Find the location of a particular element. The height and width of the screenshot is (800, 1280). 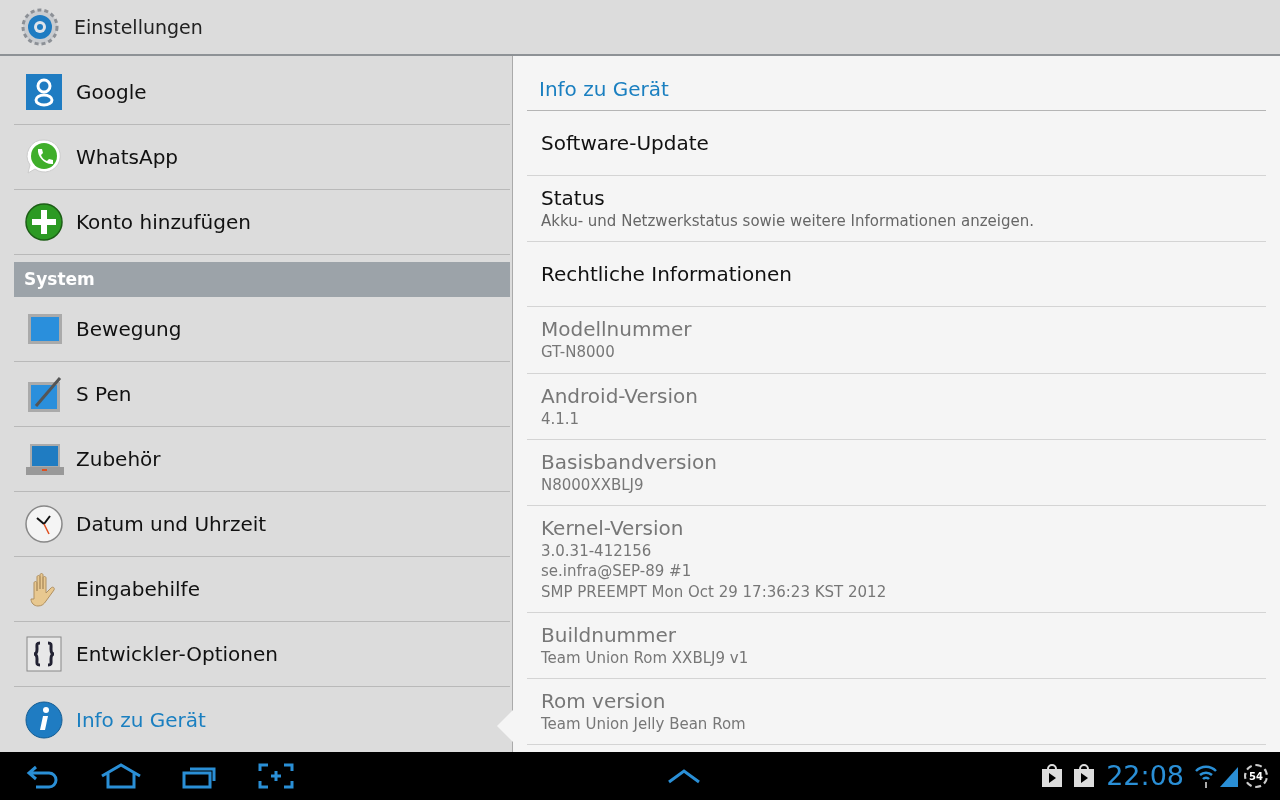

info-item: Status Akku- und Netzwerkstatus sowie weitere Informationen anzeigen. is located at coordinates (896, 209).